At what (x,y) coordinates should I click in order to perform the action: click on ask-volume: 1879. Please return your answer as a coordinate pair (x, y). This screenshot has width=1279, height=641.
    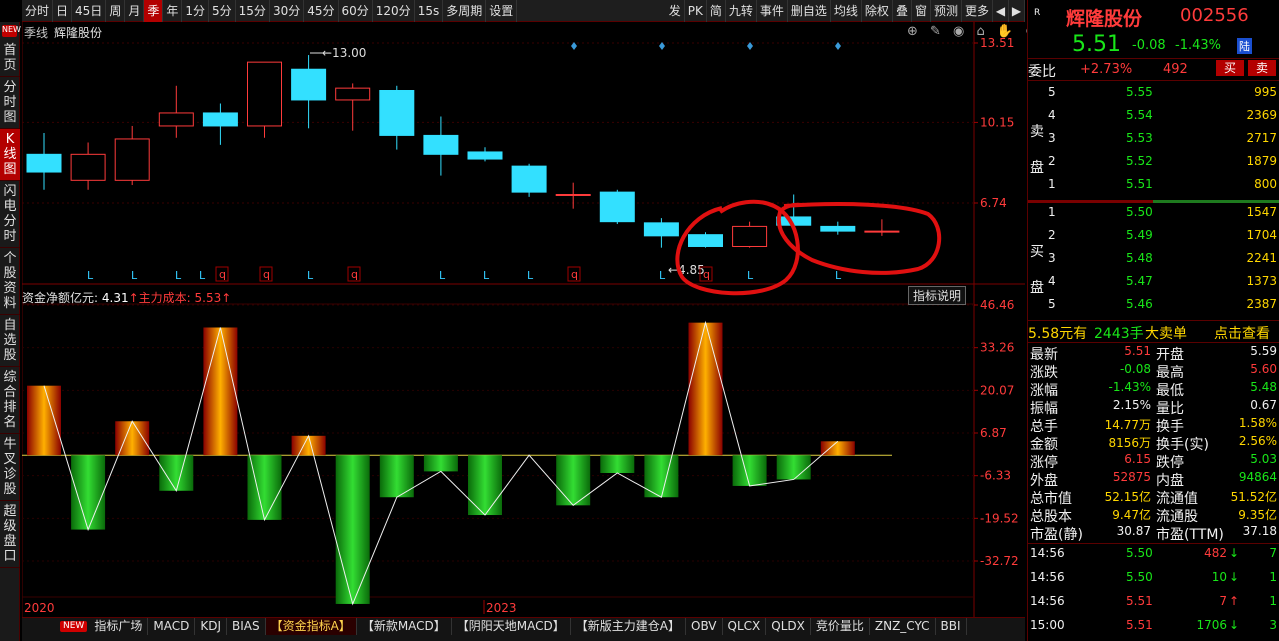
    Looking at the image, I should click on (1261, 161).